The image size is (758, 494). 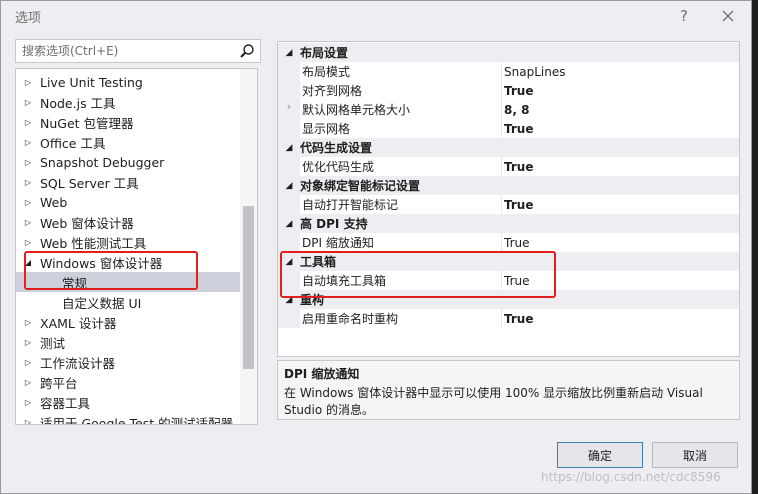 What do you see at coordinates (28, 262) in the screenshot?
I see `expanded-arrow-icon: ◢` at bounding box center [28, 262].